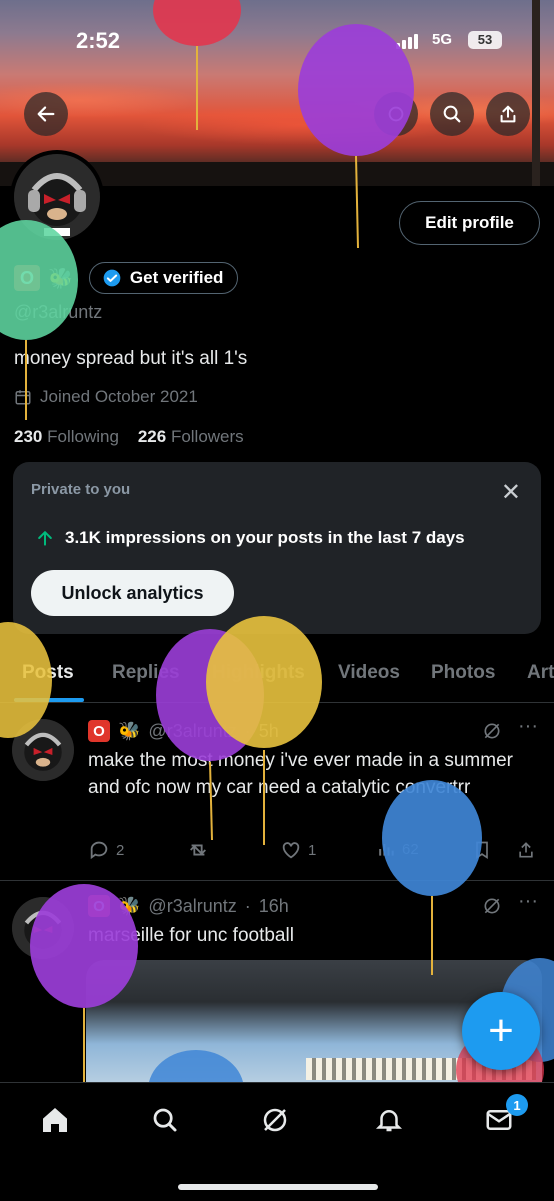 This screenshot has width=554, height=1201. Describe the element at coordinates (48, 673) in the screenshot. I see `tab-posts: Posts` at that location.